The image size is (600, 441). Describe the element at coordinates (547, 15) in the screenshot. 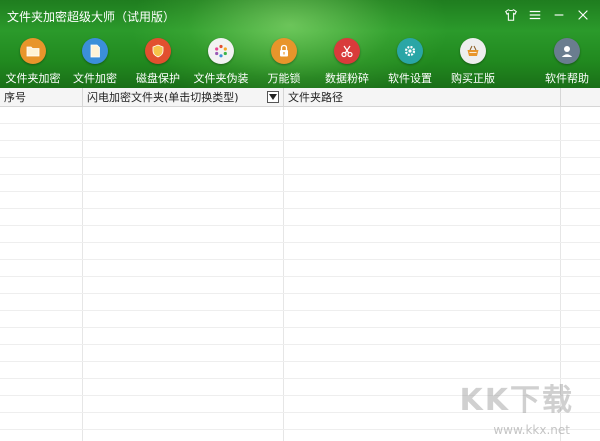

I see `window-controls` at that location.